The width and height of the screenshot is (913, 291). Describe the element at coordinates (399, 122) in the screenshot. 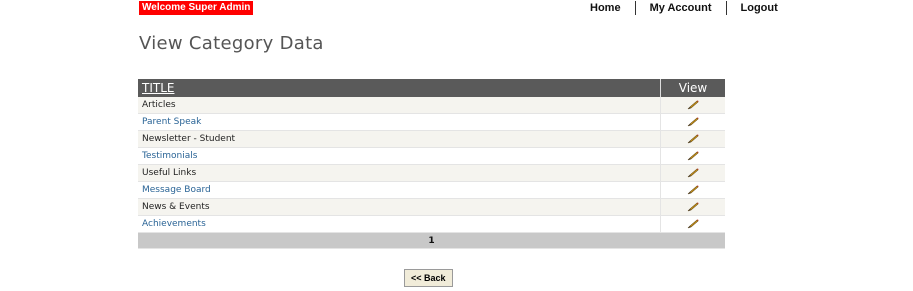

I see `category-title: Parent Speak` at that location.